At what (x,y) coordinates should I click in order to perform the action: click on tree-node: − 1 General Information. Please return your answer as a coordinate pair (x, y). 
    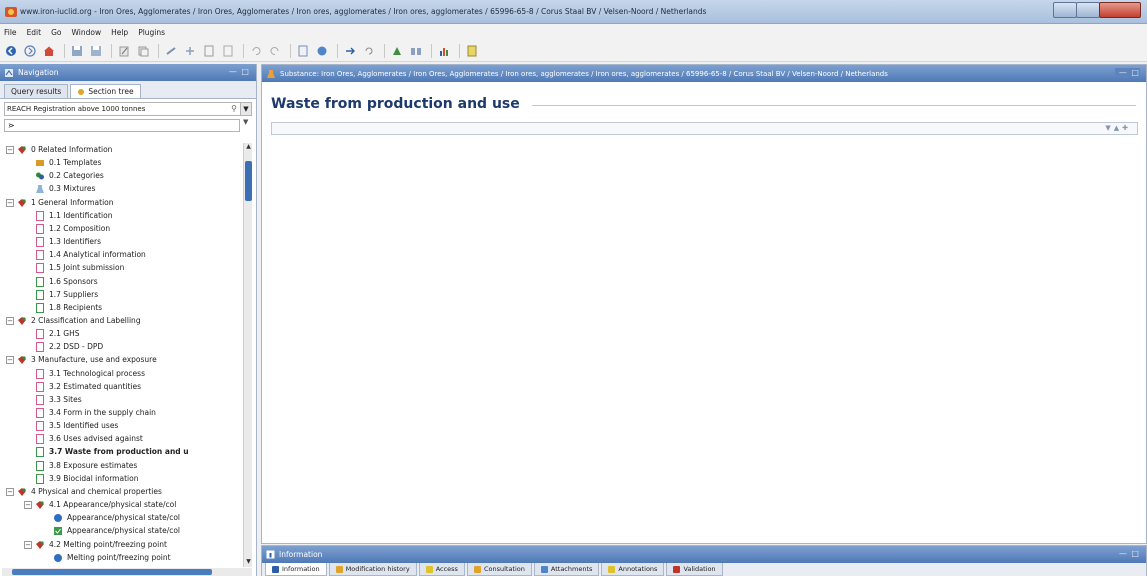
    Looking at the image, I should click on (60, 202).